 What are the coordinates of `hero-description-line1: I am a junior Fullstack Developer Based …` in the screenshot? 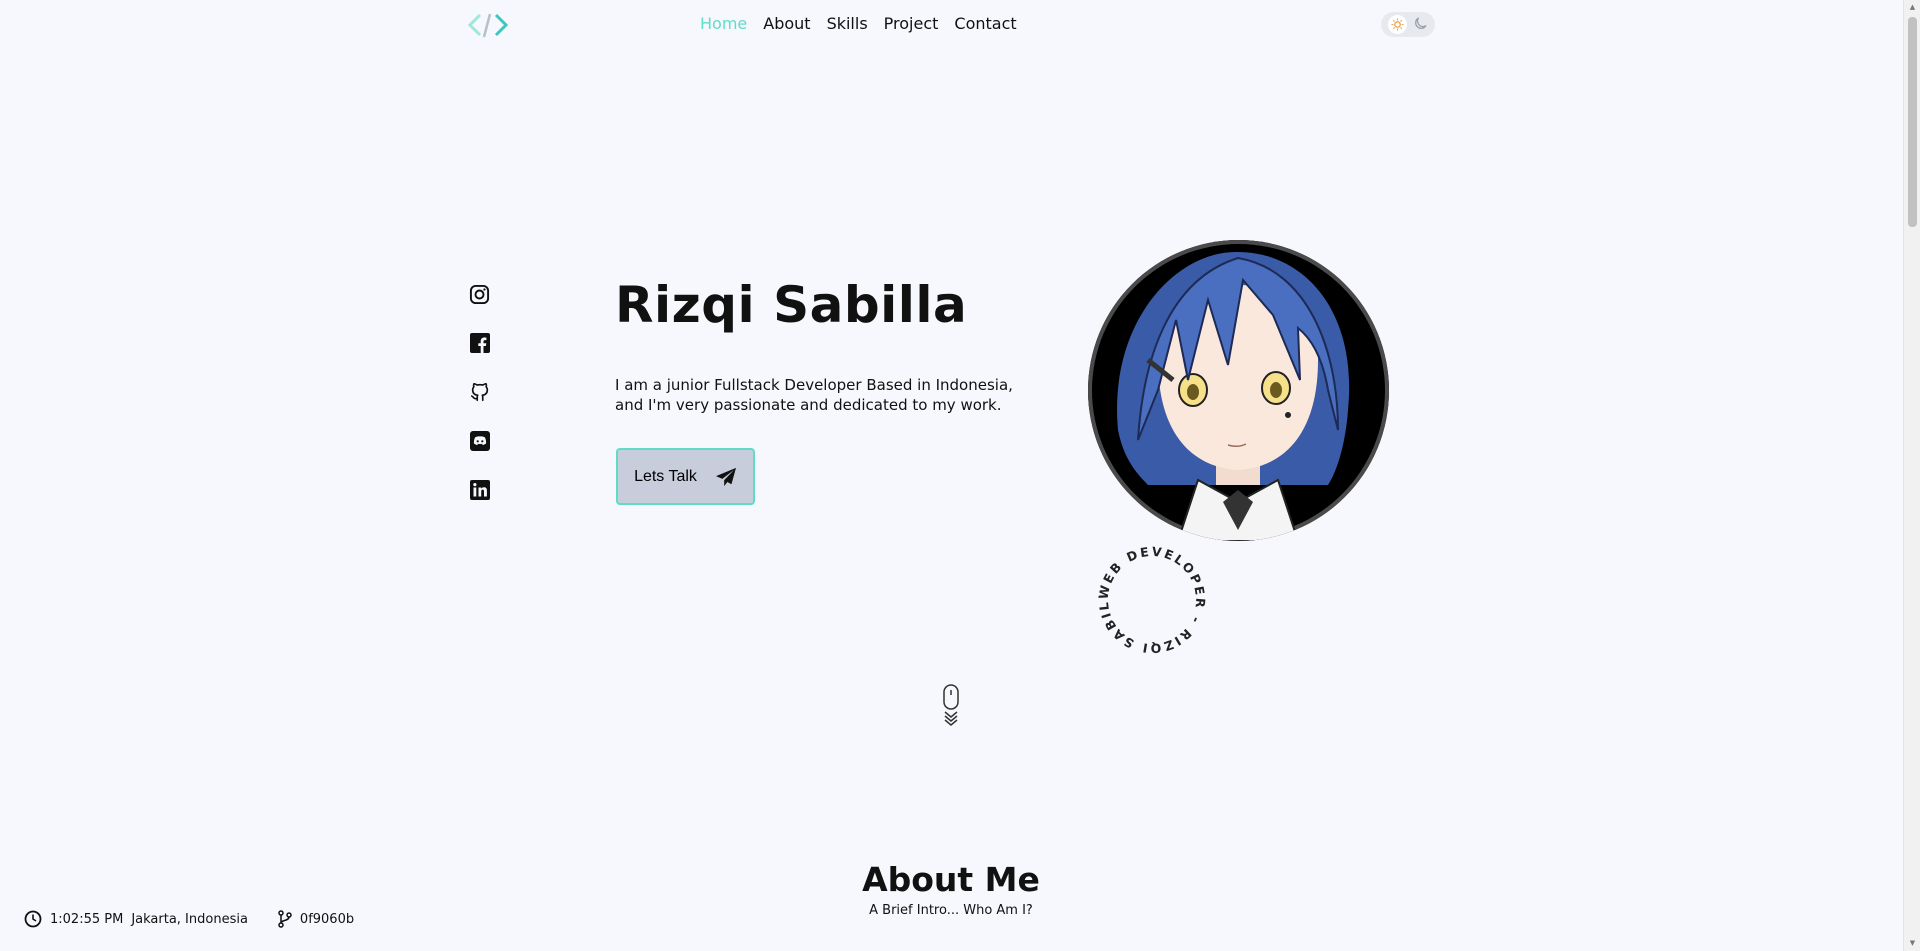 It's located at (814, 385).